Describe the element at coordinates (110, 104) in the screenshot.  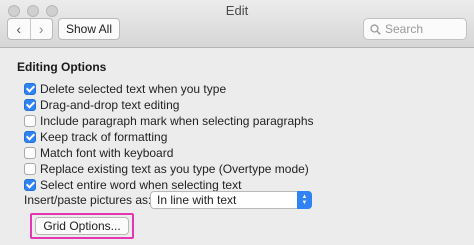
I see `option-label: Drag-and-drop text editing` at that location.